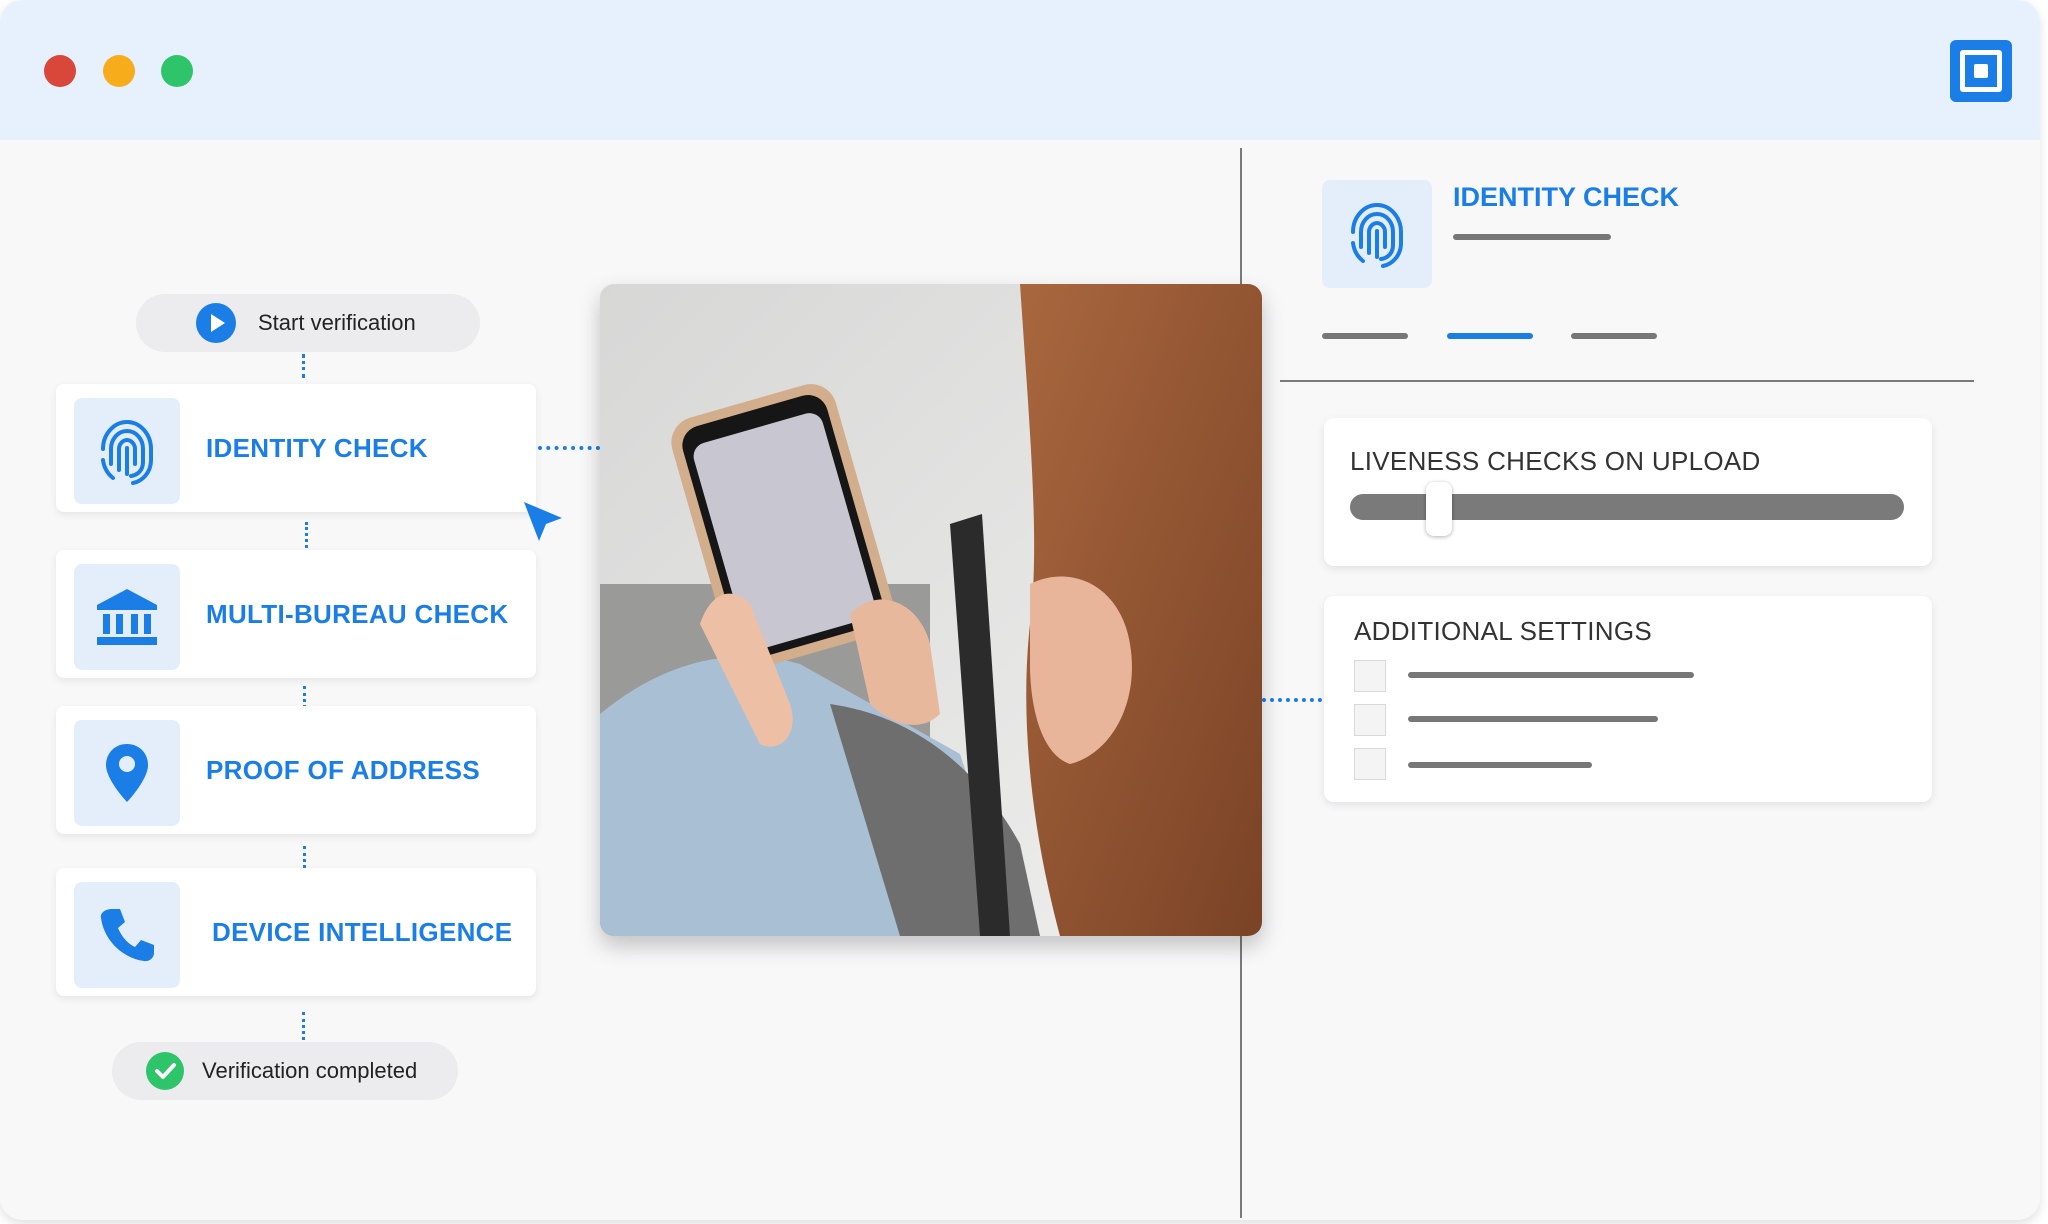  I want to click on subtitle-placeholder-bar, so click(1532, 237).